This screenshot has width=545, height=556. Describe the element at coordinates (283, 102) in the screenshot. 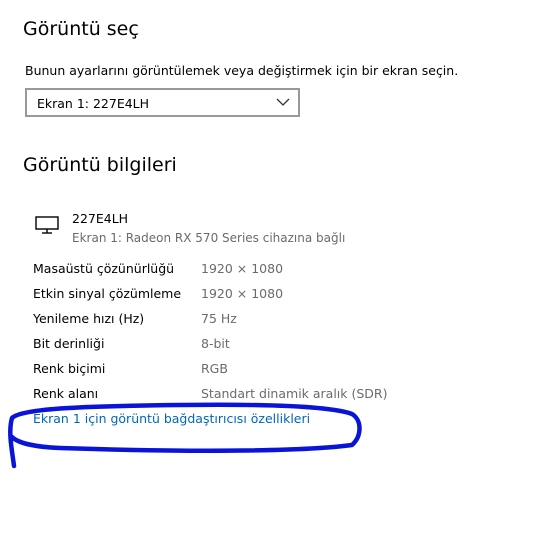

I see `chevron-down-icon` at that location.